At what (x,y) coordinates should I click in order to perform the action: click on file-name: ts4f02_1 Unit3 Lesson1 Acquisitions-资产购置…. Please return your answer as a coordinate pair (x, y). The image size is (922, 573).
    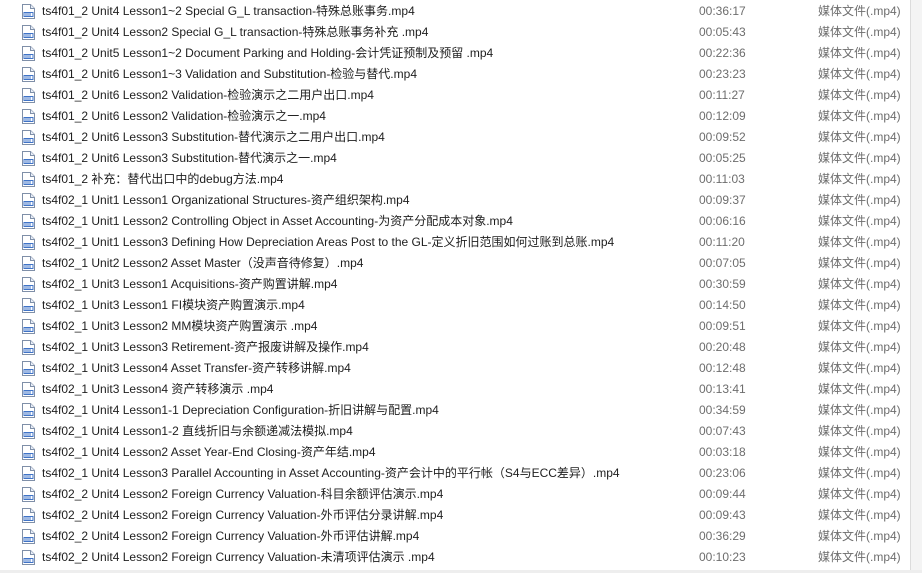
    Looking at the image, I should click on (362, 284).